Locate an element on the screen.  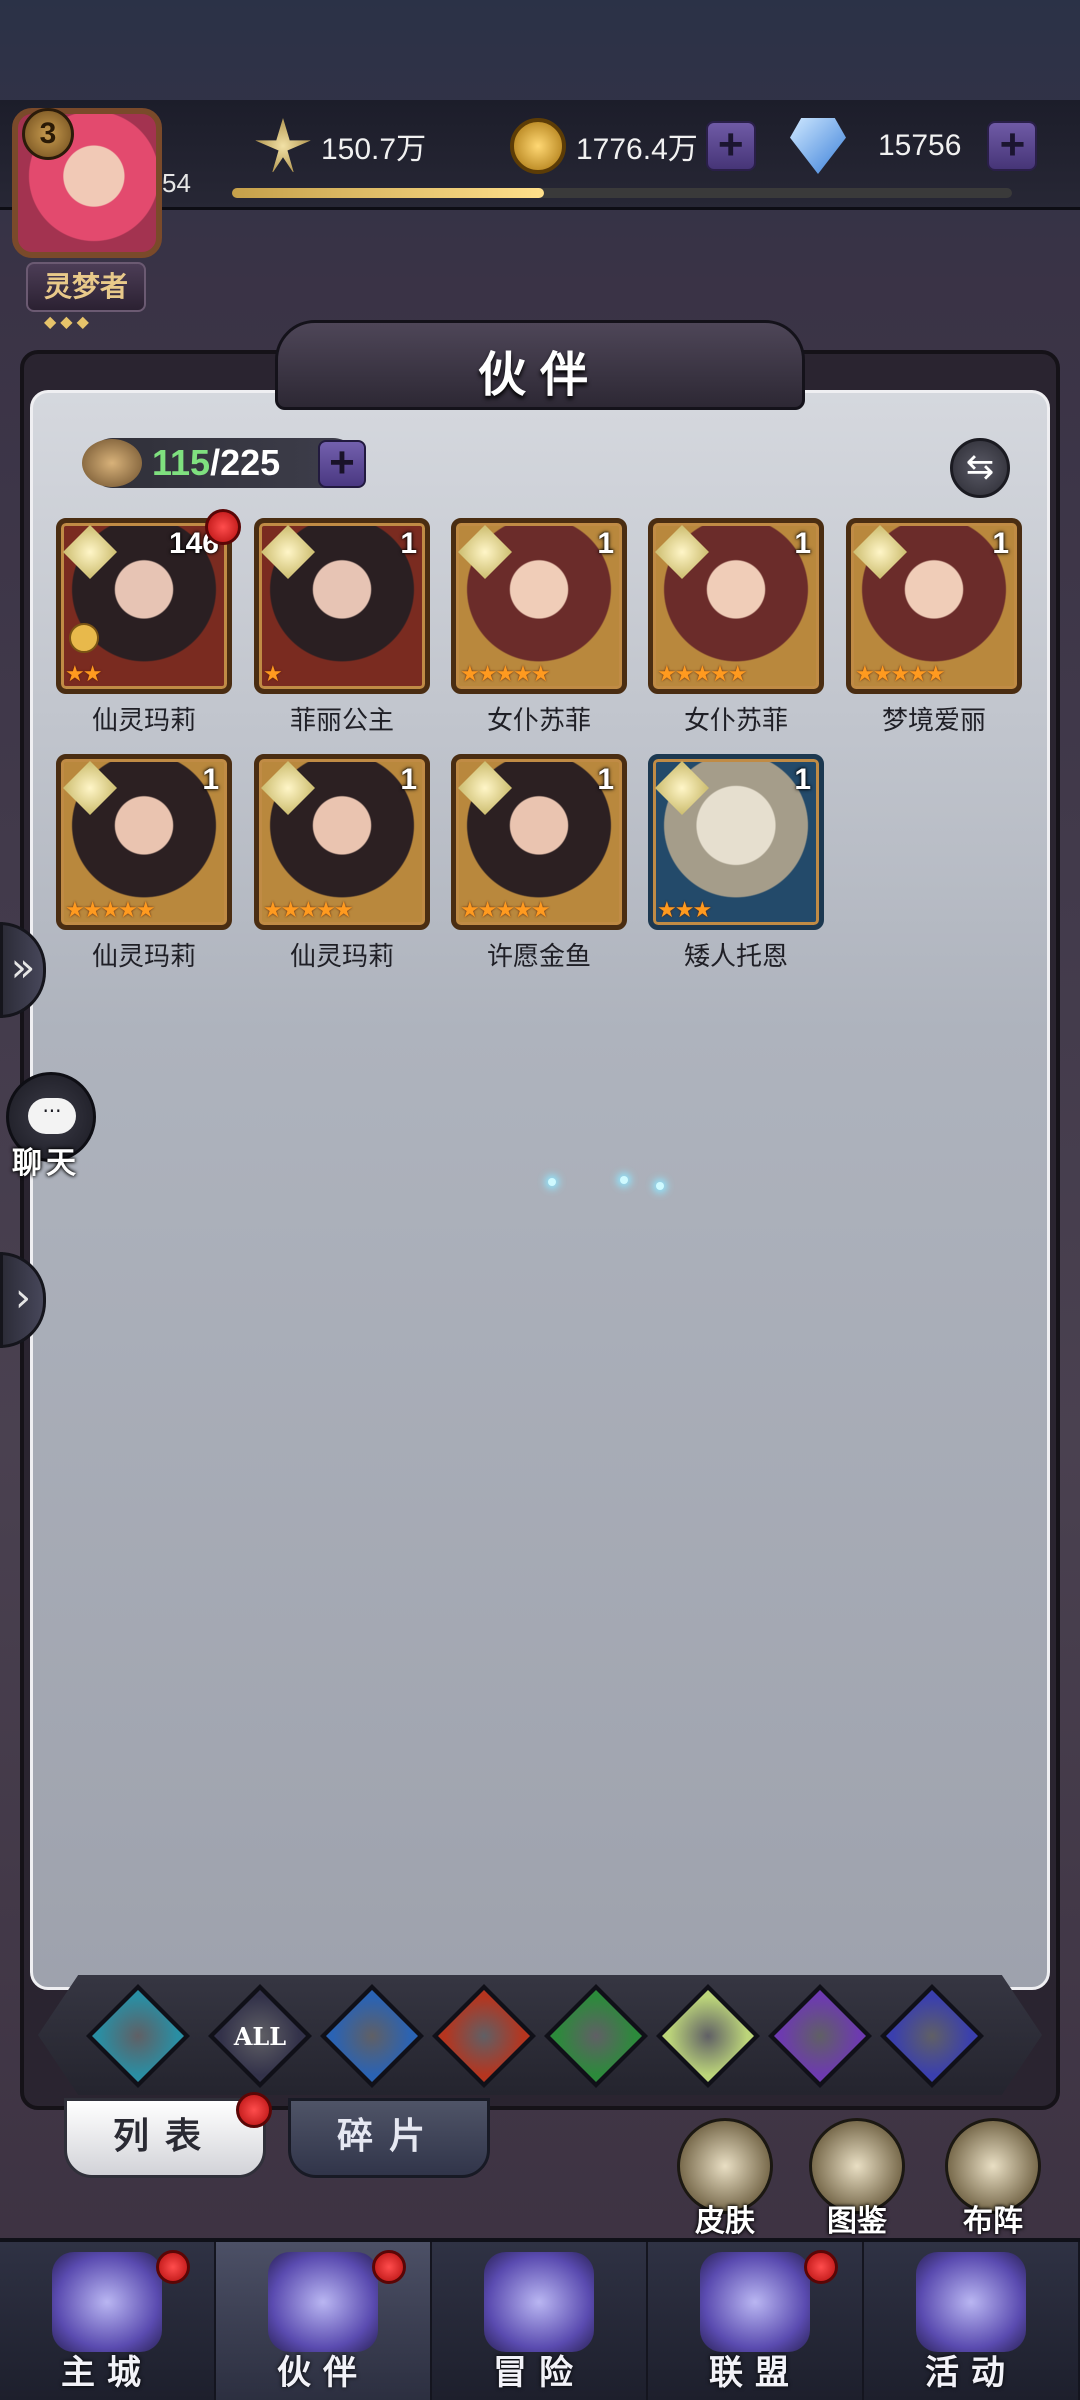
hero-card: 1 ★★★★★ 许愿金鱼 is located at coordinates (539, 863).